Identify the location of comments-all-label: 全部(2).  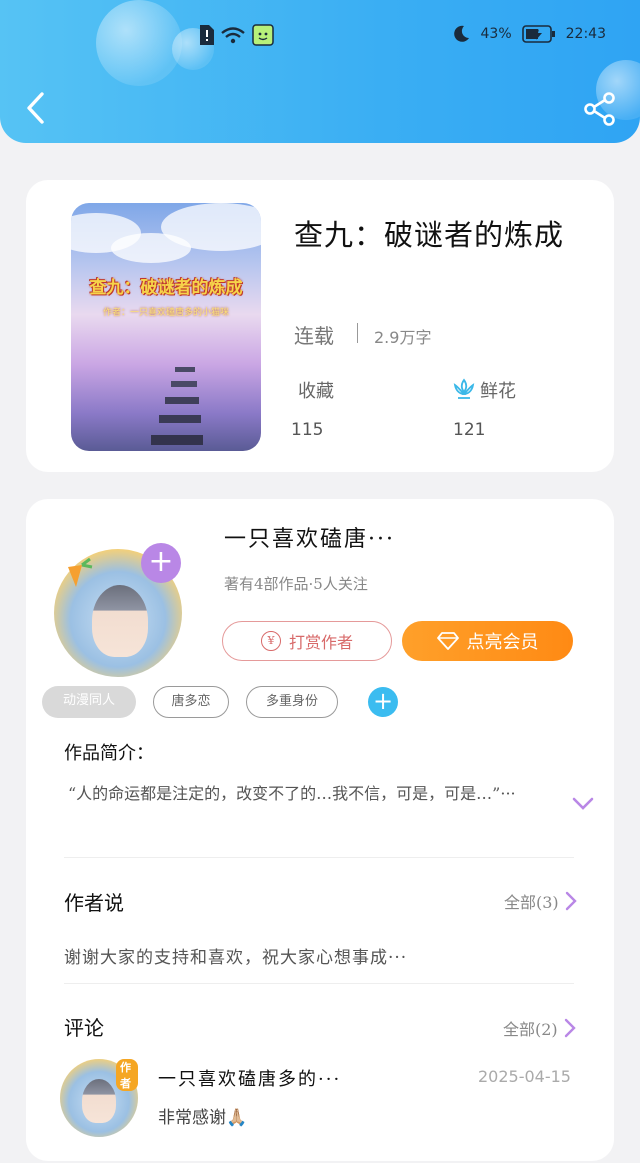
(530, 1029).